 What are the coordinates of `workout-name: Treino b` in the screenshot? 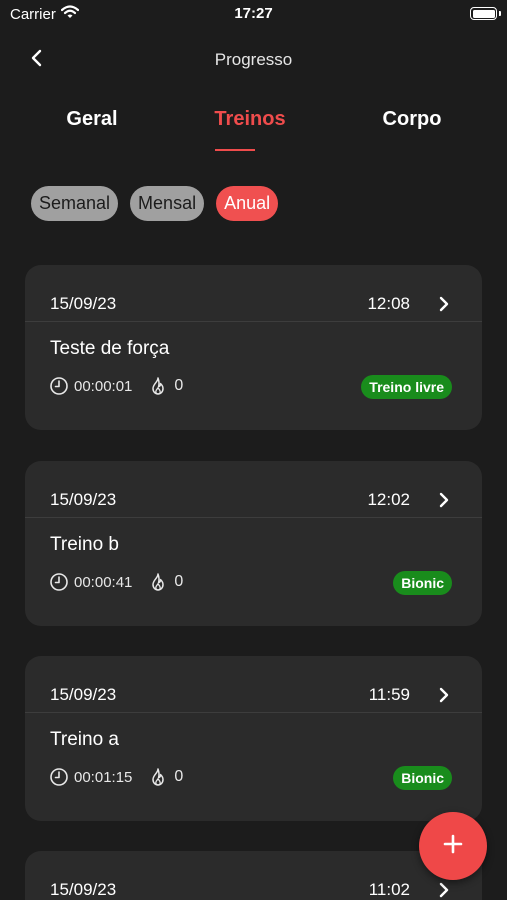 It's located at (84, 544).